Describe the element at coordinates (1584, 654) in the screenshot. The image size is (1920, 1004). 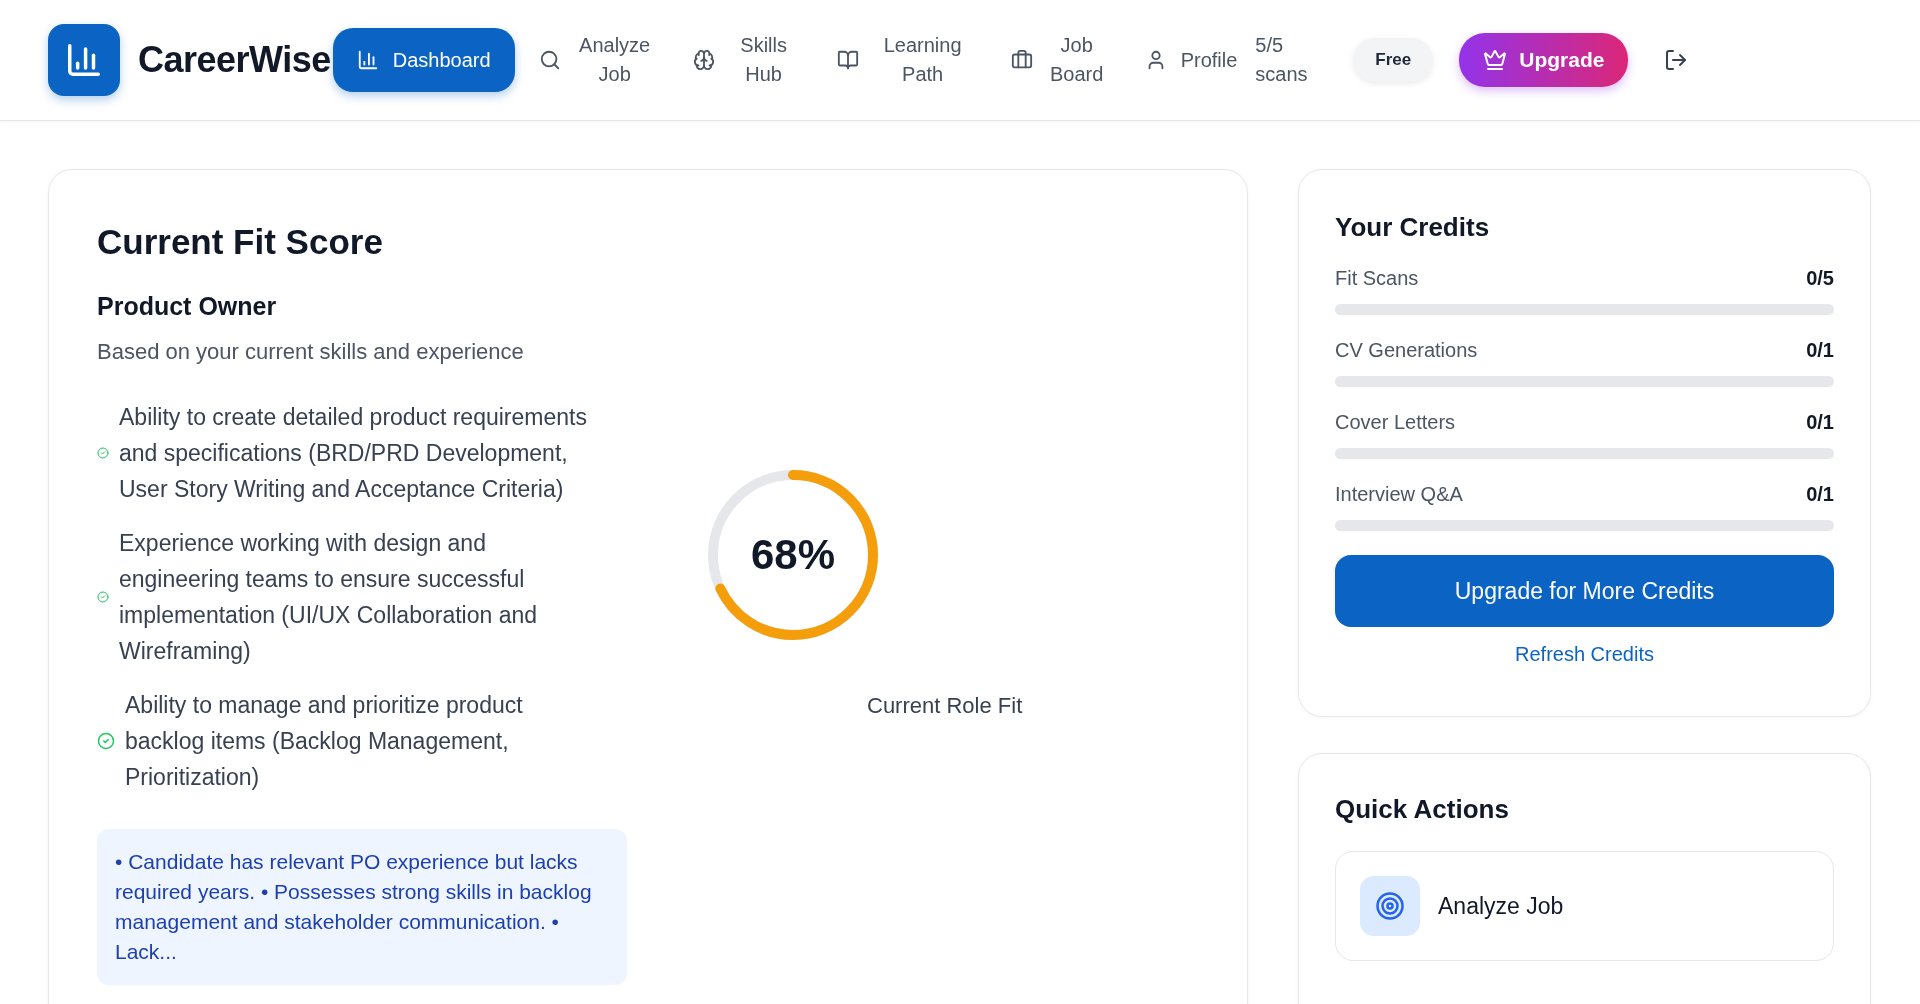
I see `refresh-link: Refresh Credits` at that location.